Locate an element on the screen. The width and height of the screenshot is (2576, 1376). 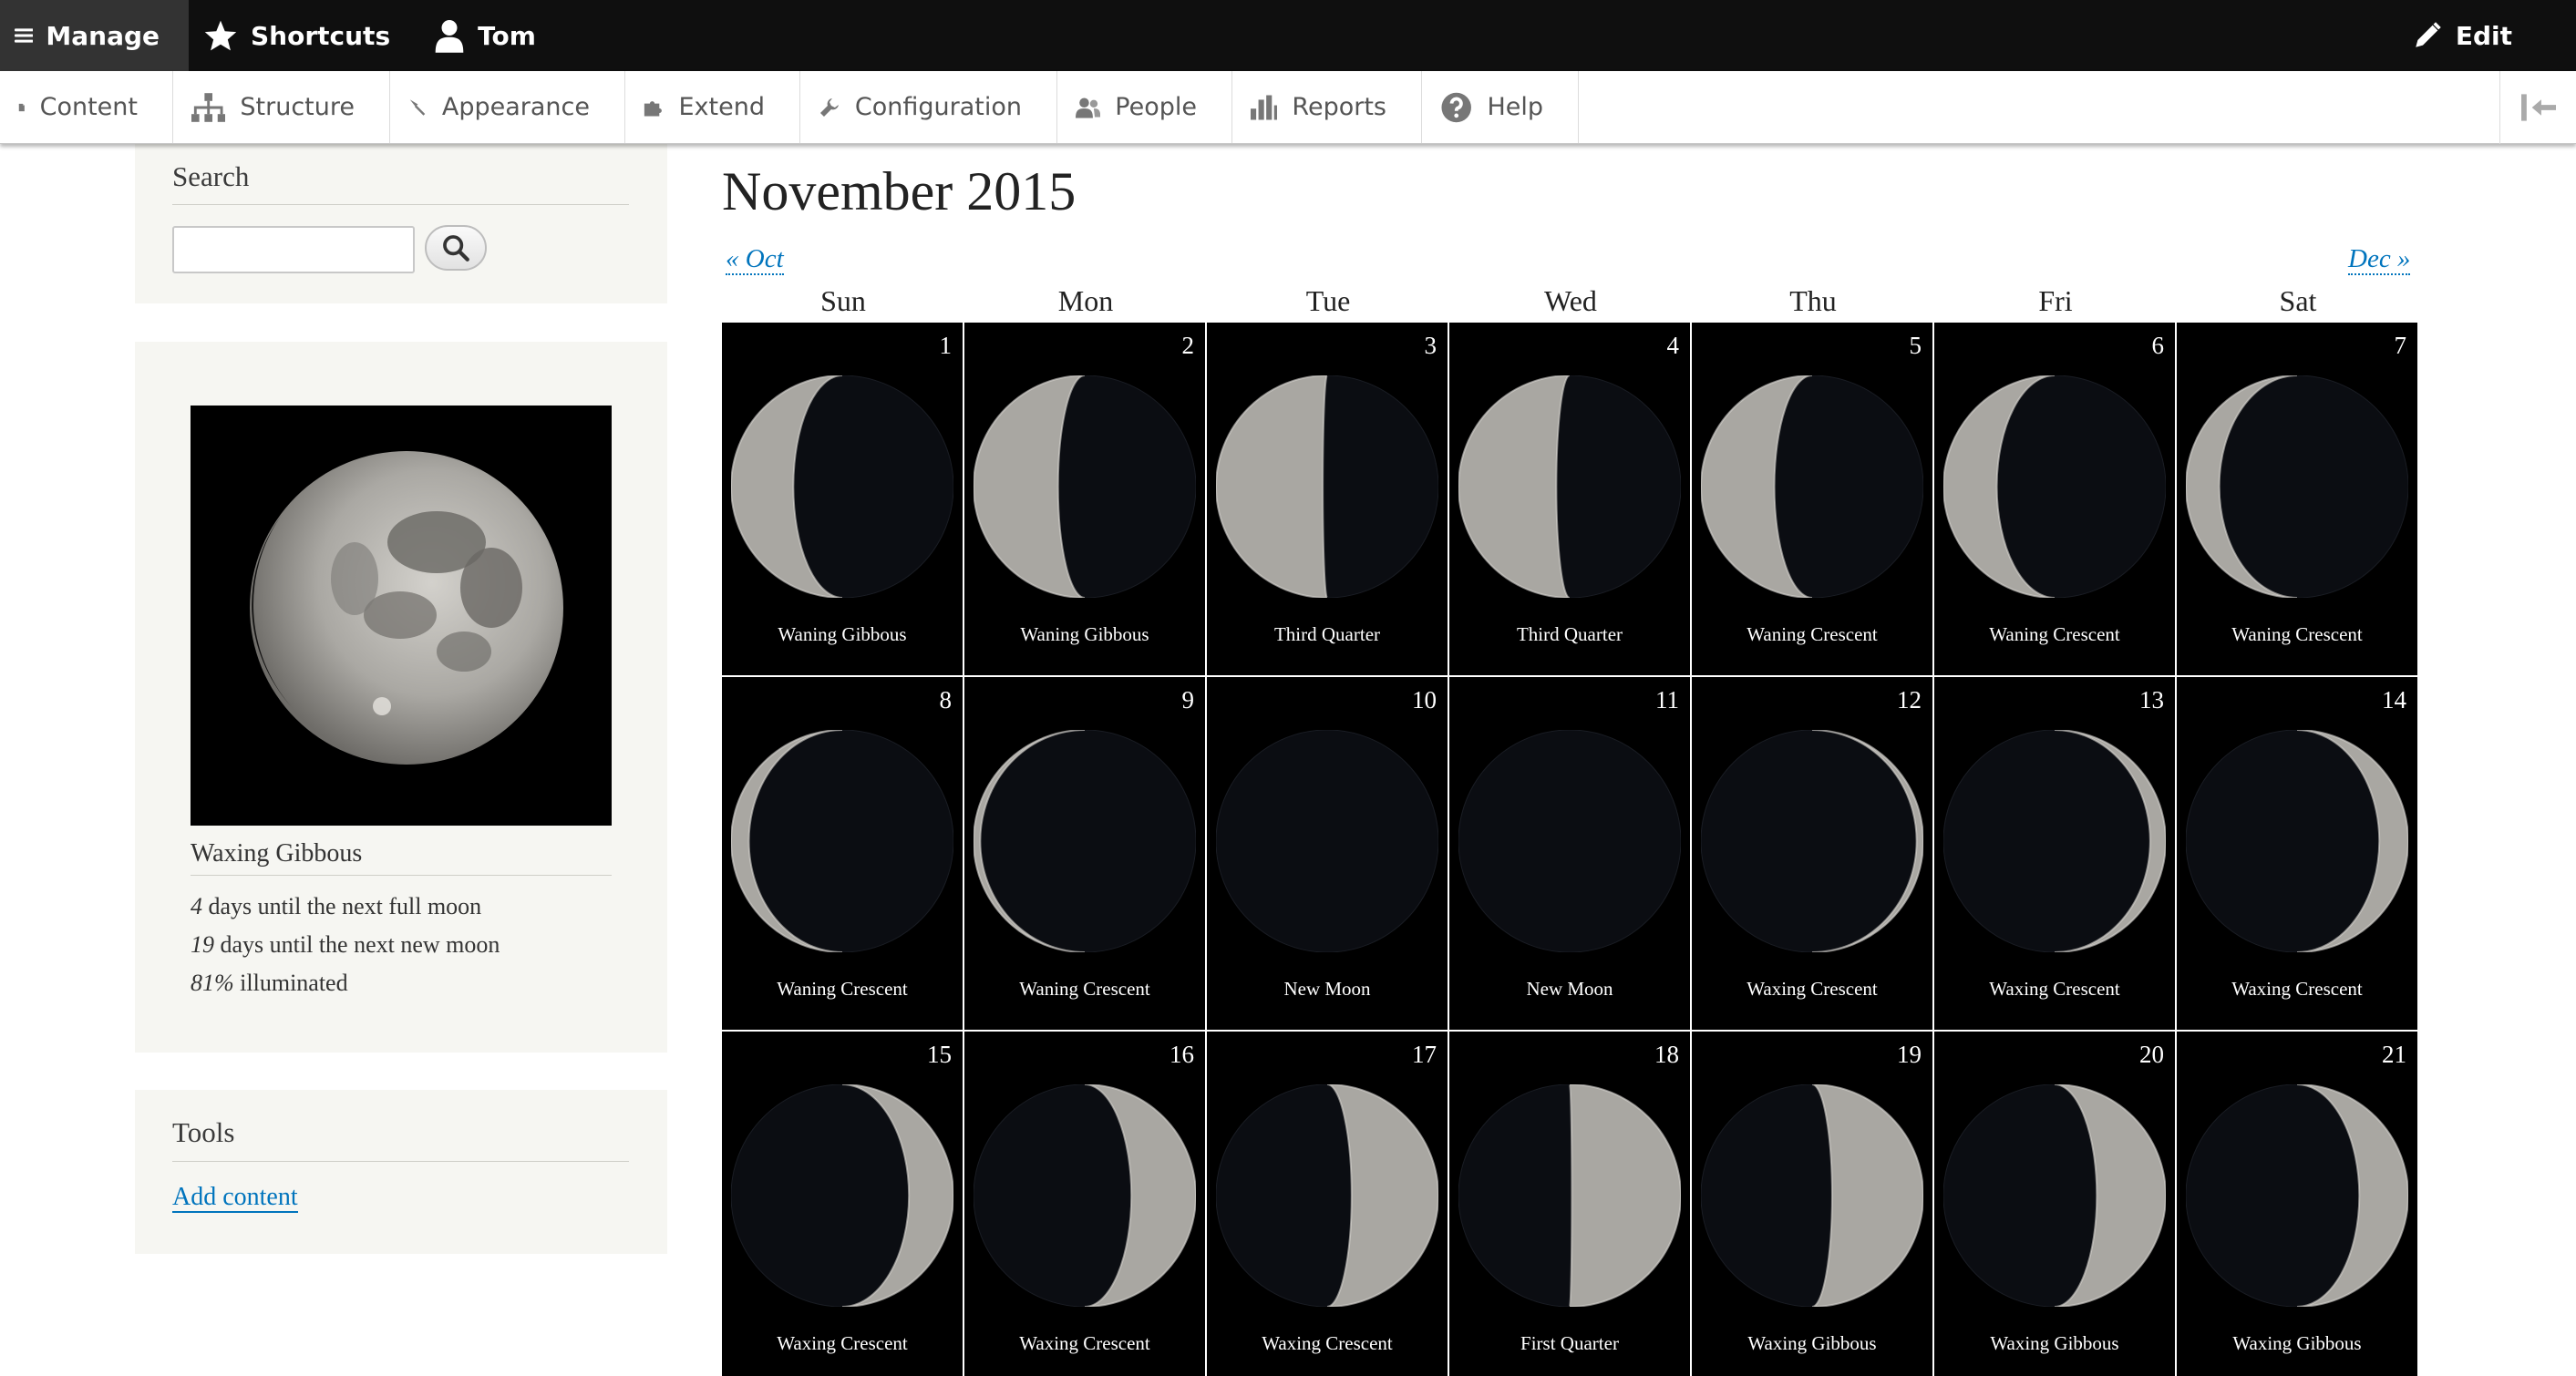
calendar-day-cell: 4 Third Quarter is located at coordinates (1569, 499).